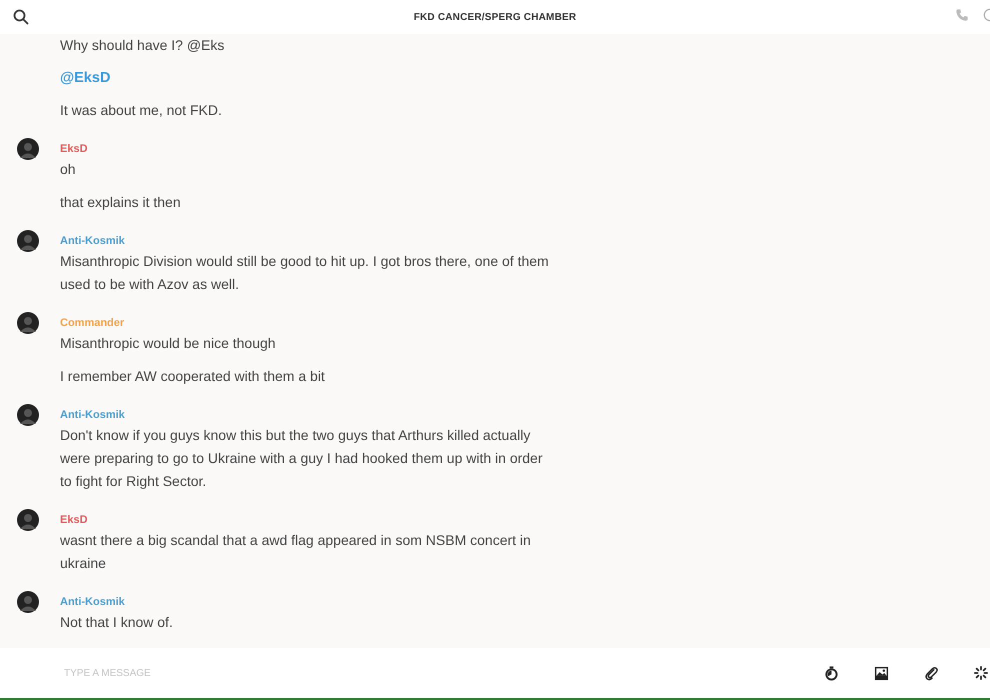  What do you see at coordinates (168, 343) in the screenshot?
I see `message-text: Misanthropic would be nice though` at bounding box center [168, 343].